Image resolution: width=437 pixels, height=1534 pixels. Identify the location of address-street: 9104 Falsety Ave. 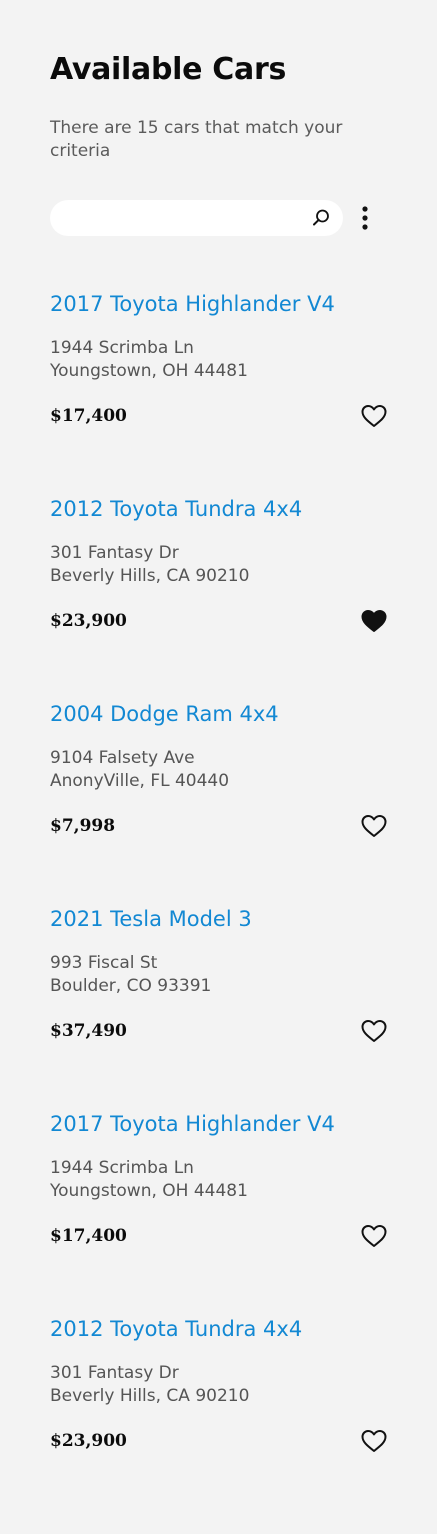
(122, 758).